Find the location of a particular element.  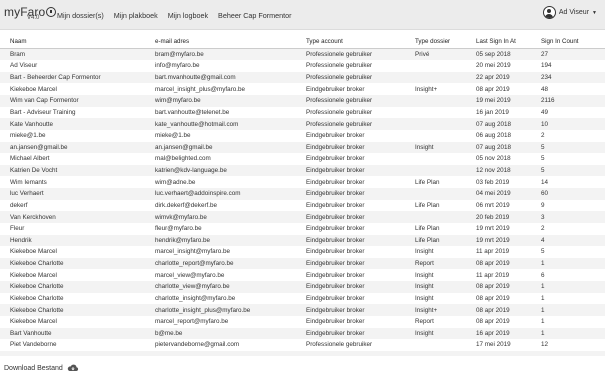

nav-mijn-logboek: Mijn logboek is located at coordinates (188, 15).